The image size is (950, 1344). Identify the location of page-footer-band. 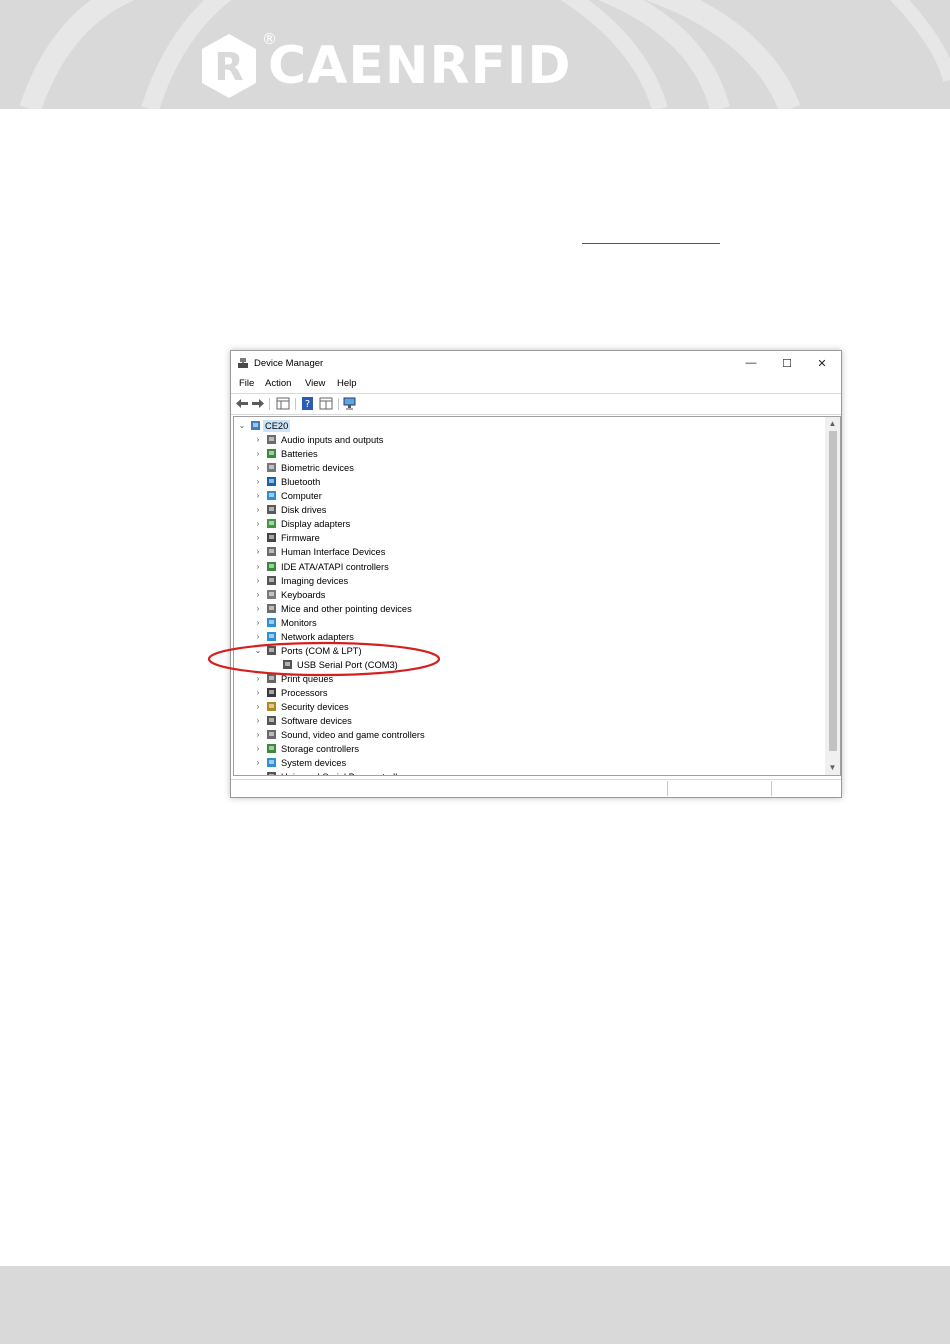
(475, 1305).